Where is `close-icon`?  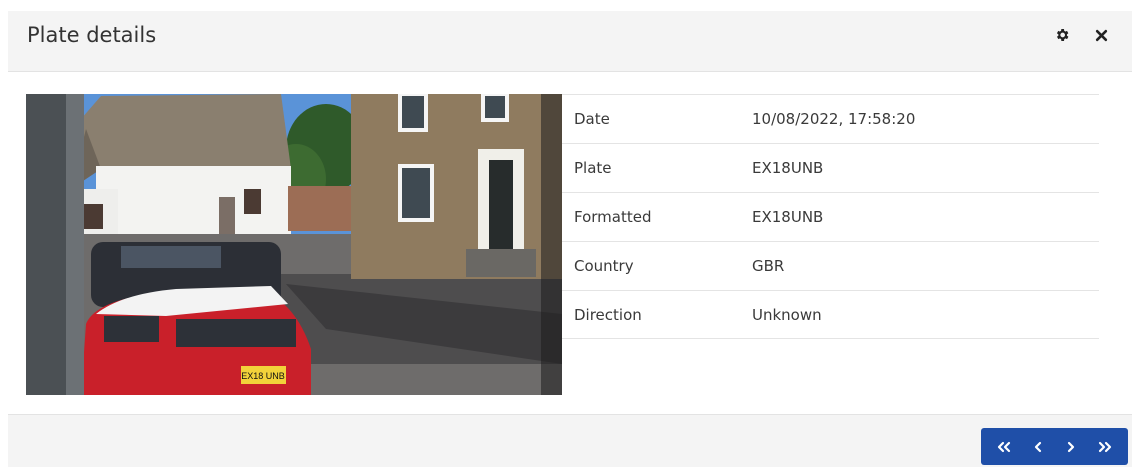 close-icon is located at coordinates (1101, 35).